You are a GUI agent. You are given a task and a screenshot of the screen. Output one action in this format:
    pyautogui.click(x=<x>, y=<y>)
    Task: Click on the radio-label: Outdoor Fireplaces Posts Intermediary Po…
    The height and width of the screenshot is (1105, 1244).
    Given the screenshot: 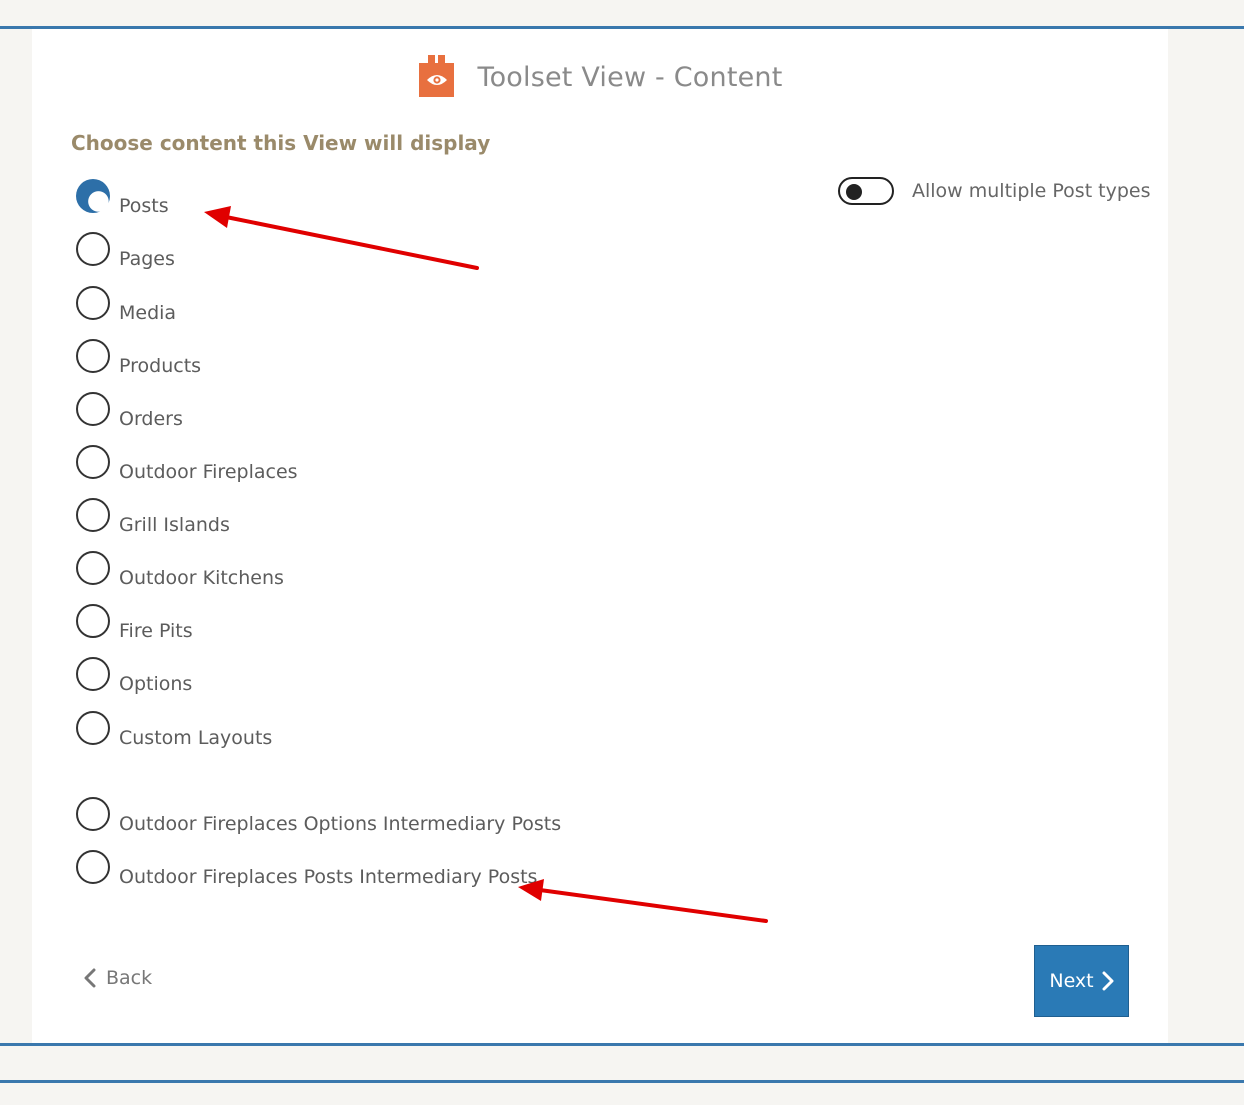 What is the action you would take?
    pyautogui.click(x=328, y=877)
    